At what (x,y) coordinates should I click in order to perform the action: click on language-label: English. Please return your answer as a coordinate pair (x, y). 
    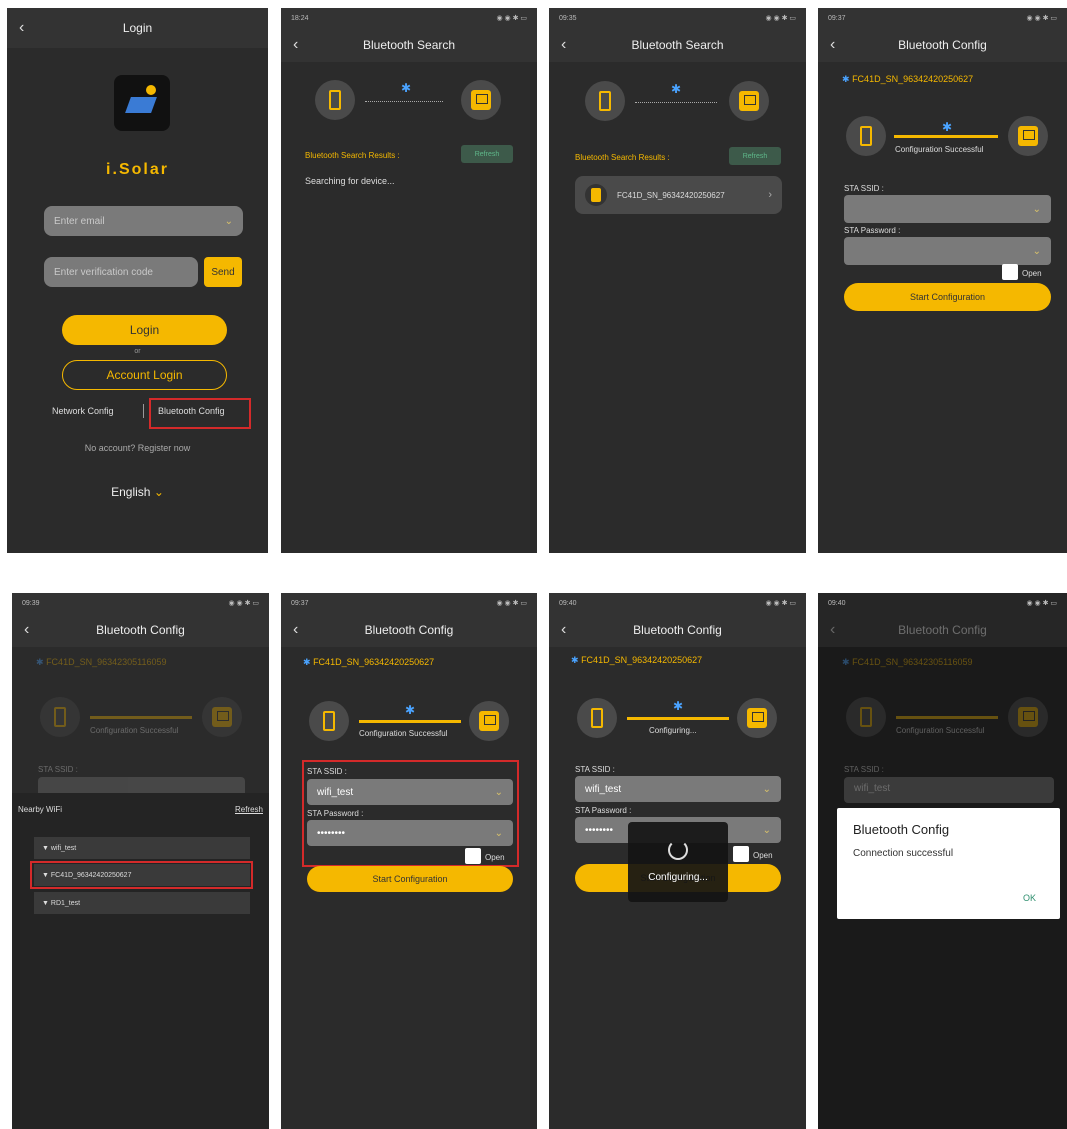
    Looking at the image, I should click on (131, 492).